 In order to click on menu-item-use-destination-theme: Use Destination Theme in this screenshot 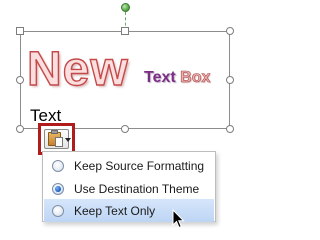, I will do `click(129, 188)`.